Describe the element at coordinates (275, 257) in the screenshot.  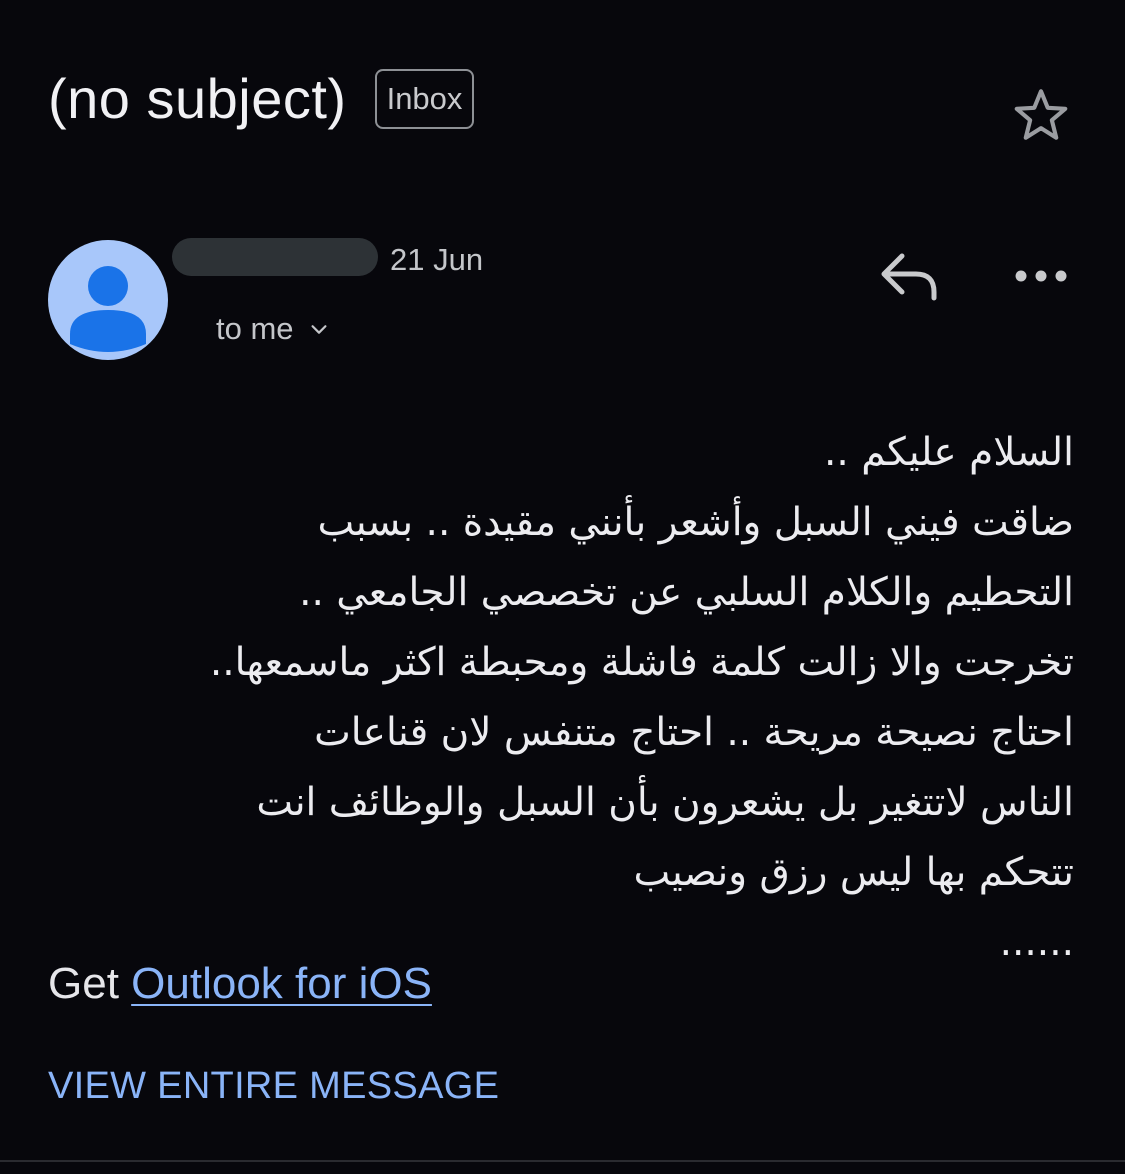
I see `sender-name-redacted` at that location.